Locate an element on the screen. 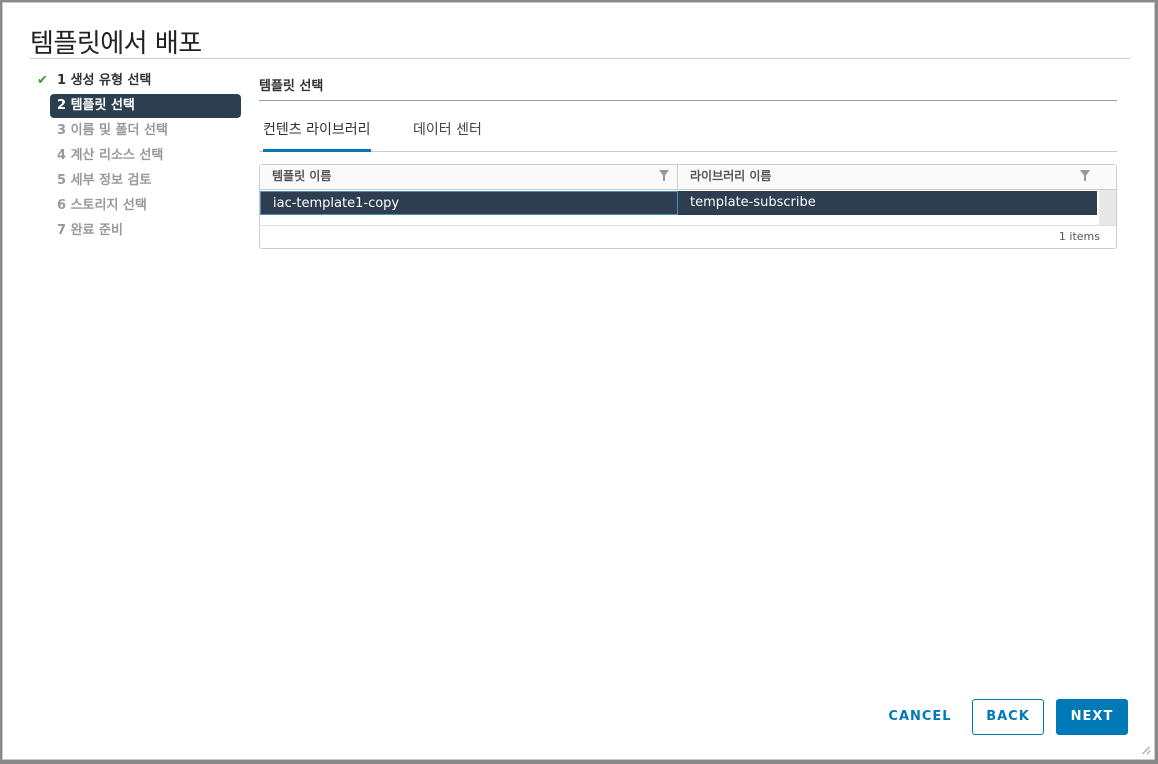 This screenshot has width=1158, height=764. step-label: 5 세부 정보 검토 is located at coordinates (104, 180).